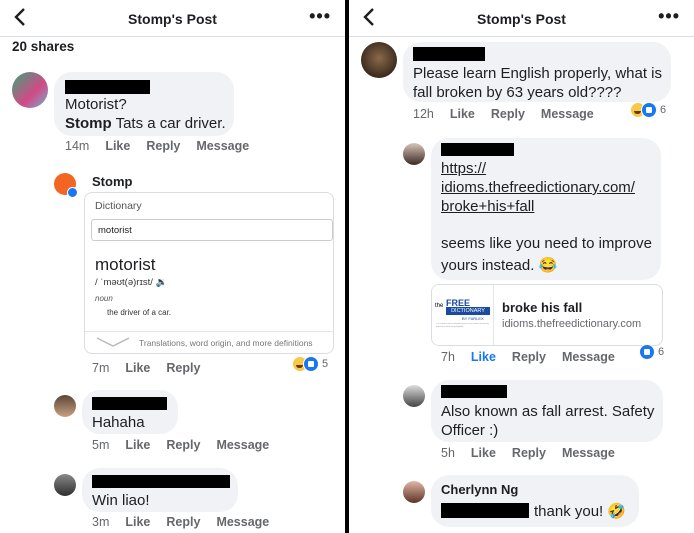 The height and width of the screenshot is (533, 694). Describe the element at coordinates (113, 344) in the screenshot. I see `chevron-down-icon` at that location.